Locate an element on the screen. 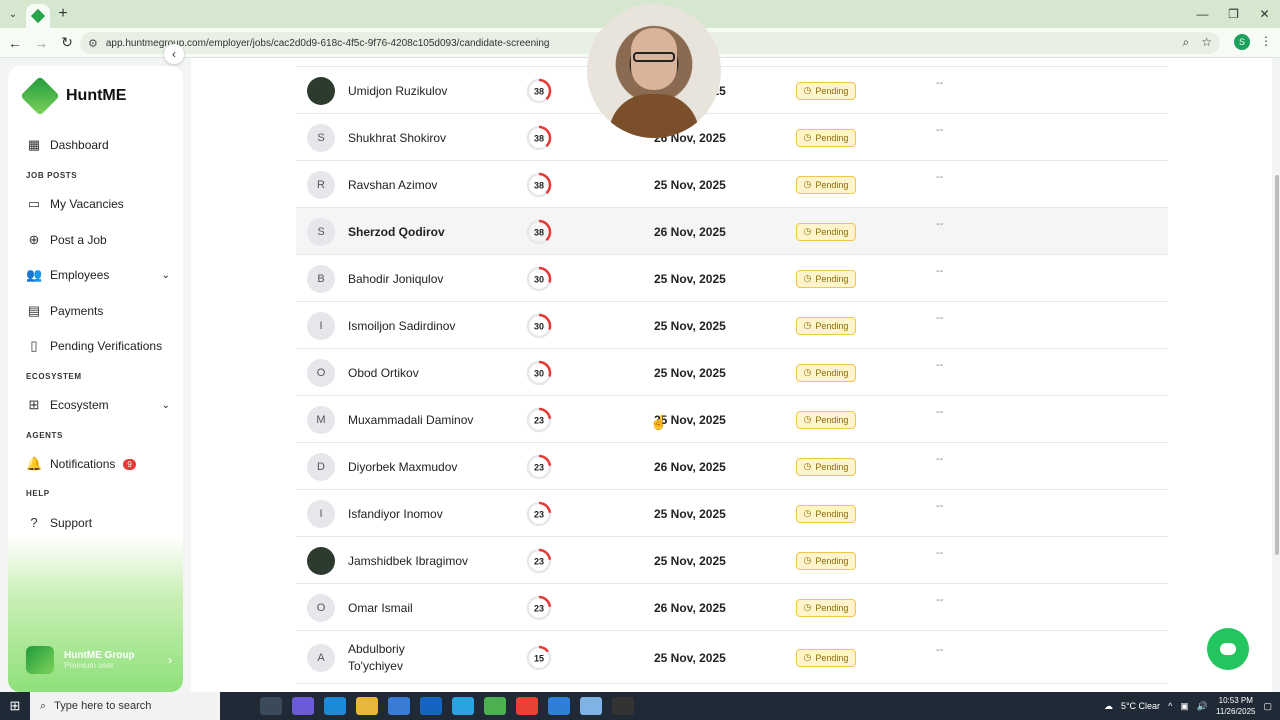 This screenshot has width=1280, height=720. plus-circle-icon: ⊕ is located at coordinates (34, 239).